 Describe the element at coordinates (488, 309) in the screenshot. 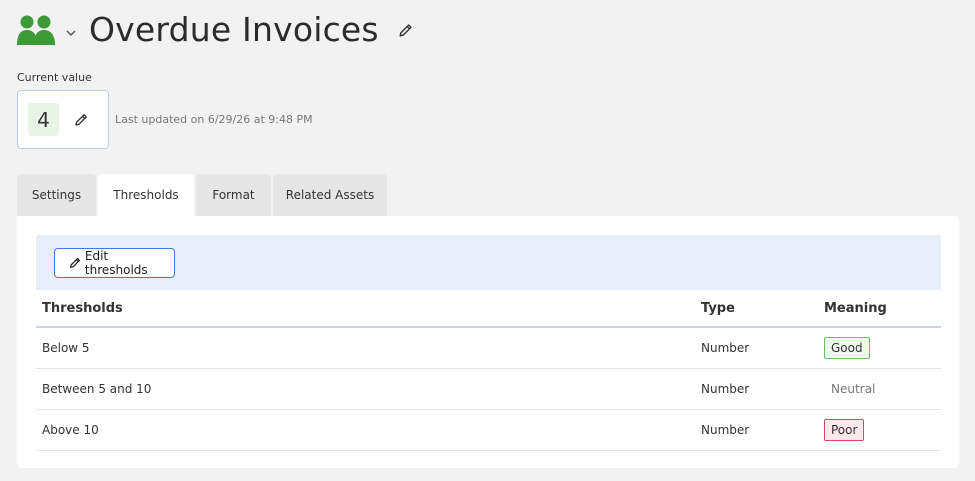

I see `table-header: Thresholds Type Meaning` at that location.